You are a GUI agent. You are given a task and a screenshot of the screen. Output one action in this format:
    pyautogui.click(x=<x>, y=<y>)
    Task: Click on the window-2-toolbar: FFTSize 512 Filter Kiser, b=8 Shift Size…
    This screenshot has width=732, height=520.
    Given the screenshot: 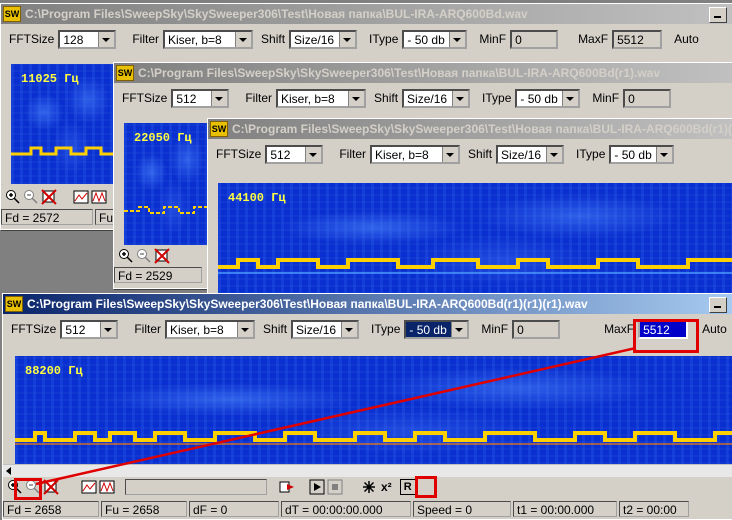 What is the action you would take?
    pyautogui.click(x=423, y=98)
    